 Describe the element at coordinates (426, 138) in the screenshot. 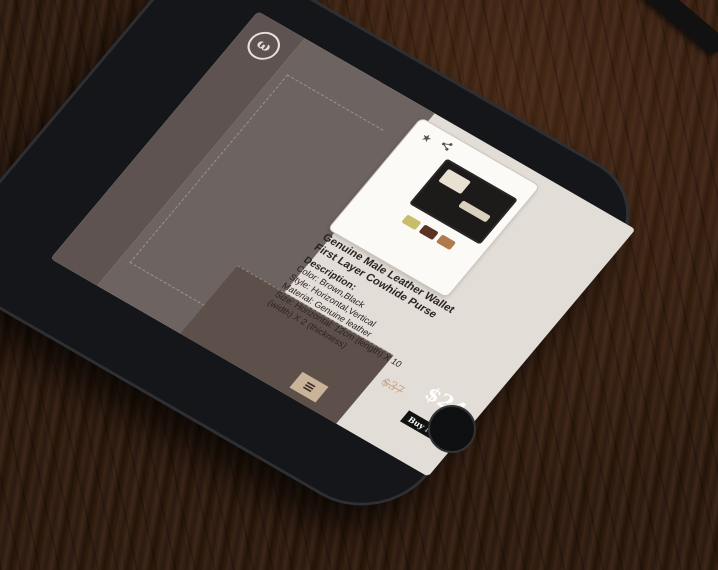

I see `star-icon: ★` at that location.